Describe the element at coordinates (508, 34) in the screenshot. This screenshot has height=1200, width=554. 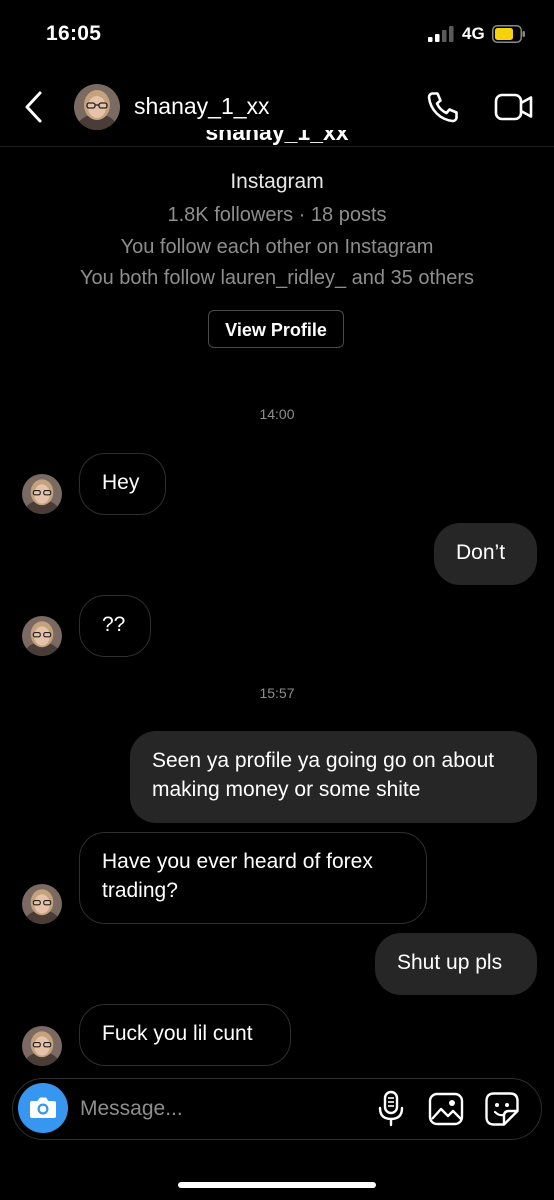
I see `battery-icon` at that location.